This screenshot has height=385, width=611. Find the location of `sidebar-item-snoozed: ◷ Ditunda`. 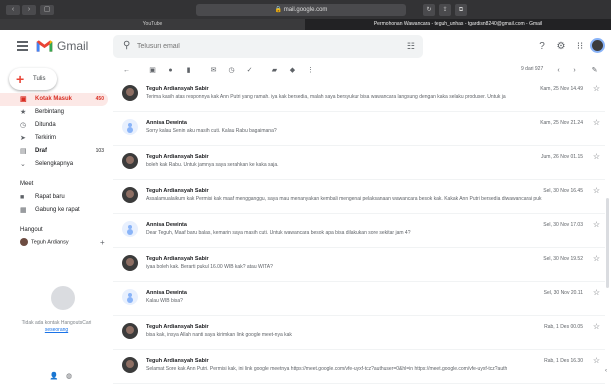

sidebar-item-snoozed: ◷ Ditunda is located at coordinates (54, 125).